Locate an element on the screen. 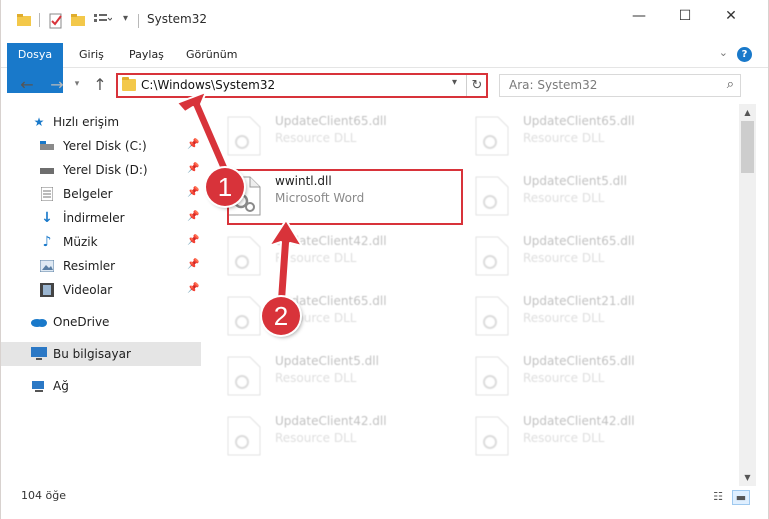  annotation-badge-1: 1 is located at coordinates (225, 187).